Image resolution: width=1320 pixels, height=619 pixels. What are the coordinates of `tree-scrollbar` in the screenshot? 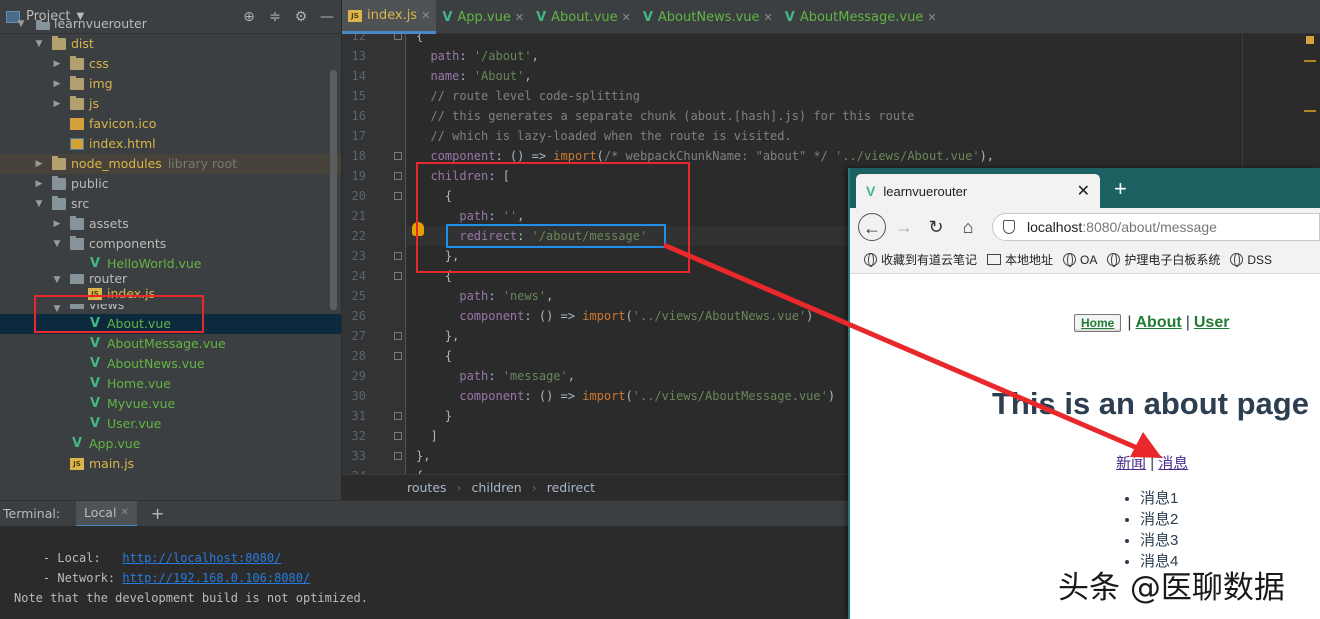 It's located at (333, 190).